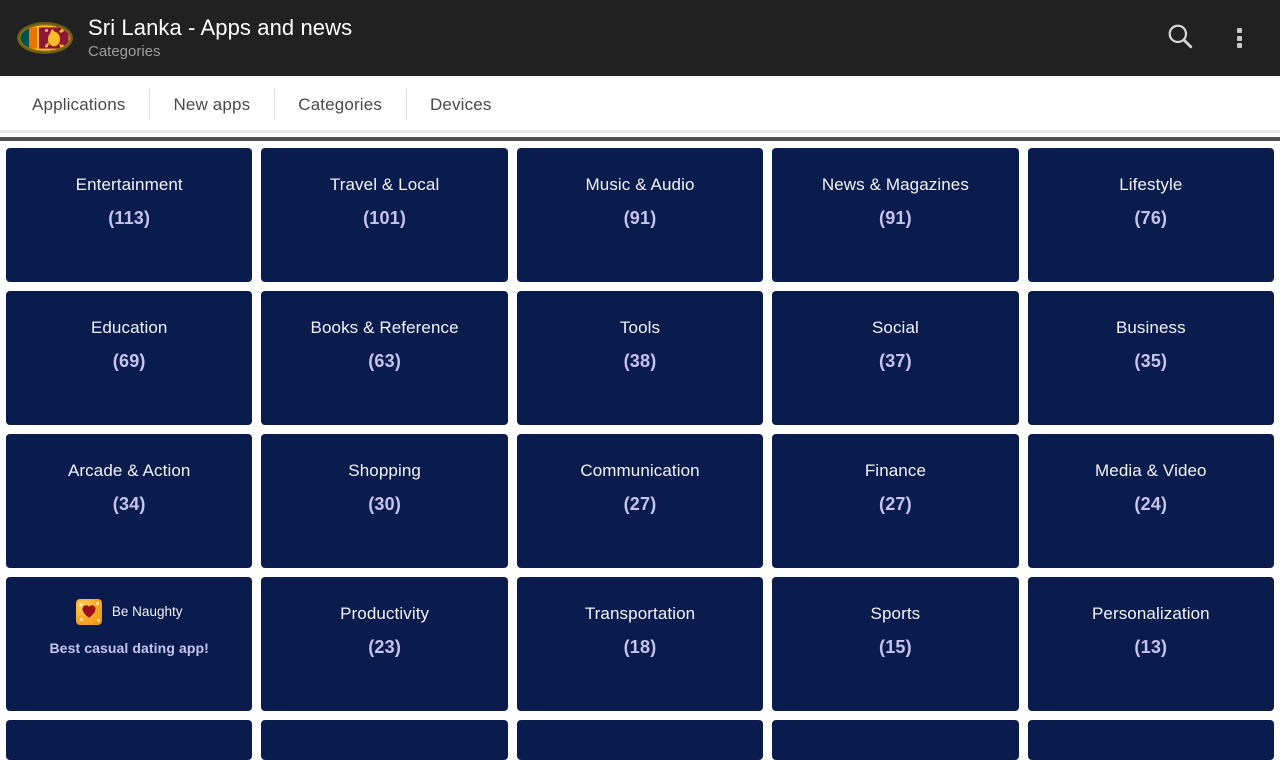 This screenshot has height=760, width=1280. Describe the element at coordinates (895, 361) in the screenshot. I see `tile-count: (37)` at that location.